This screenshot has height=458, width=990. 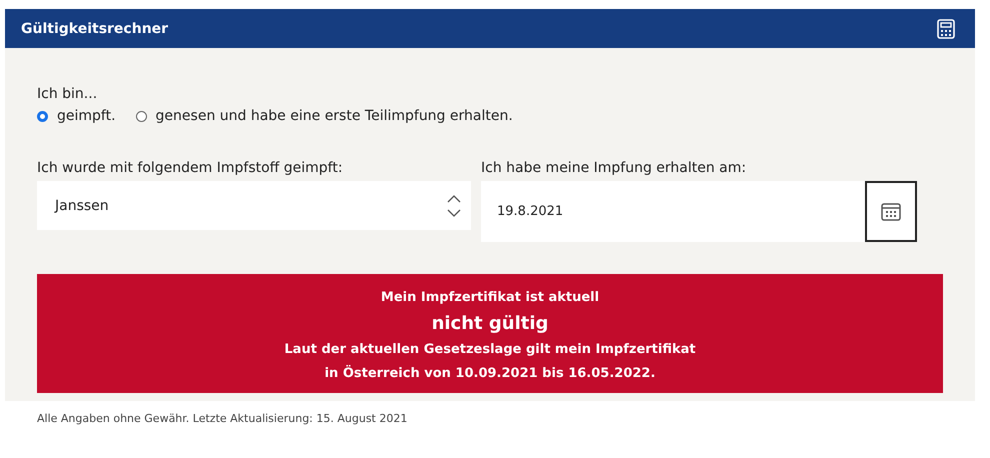 I want to click on radio-option: genesen und habe eine erste Teilimpfung erhalten., so click(x=324, y=116).